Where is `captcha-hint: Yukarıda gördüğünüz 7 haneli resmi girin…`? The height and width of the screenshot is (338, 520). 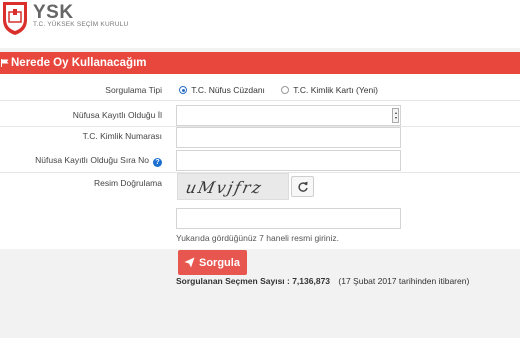
captcha-hint: Yukarıda gördüğünüz 7 haneli resmi girin… is located at coordinates (258, 238).